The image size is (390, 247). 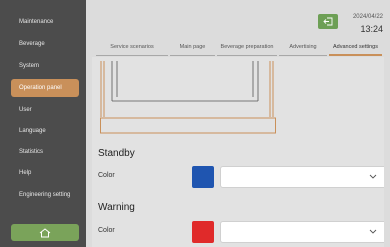 What do you see at coordinates (45, 88) in the screenshot?
I see `sidebar-item-operation-panel: Operation panel` at bounding box center [45, 88].